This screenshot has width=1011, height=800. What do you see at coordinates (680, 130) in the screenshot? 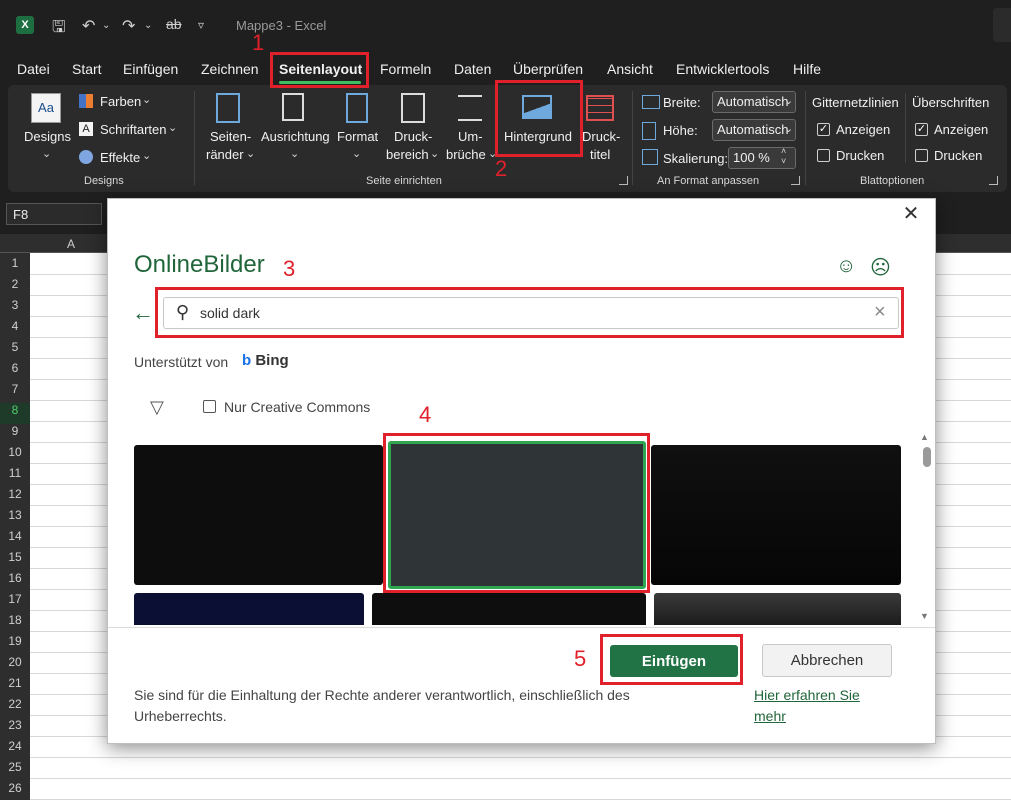
I see `hoehe-label: Höhe:` at bounding box center [680, 130].